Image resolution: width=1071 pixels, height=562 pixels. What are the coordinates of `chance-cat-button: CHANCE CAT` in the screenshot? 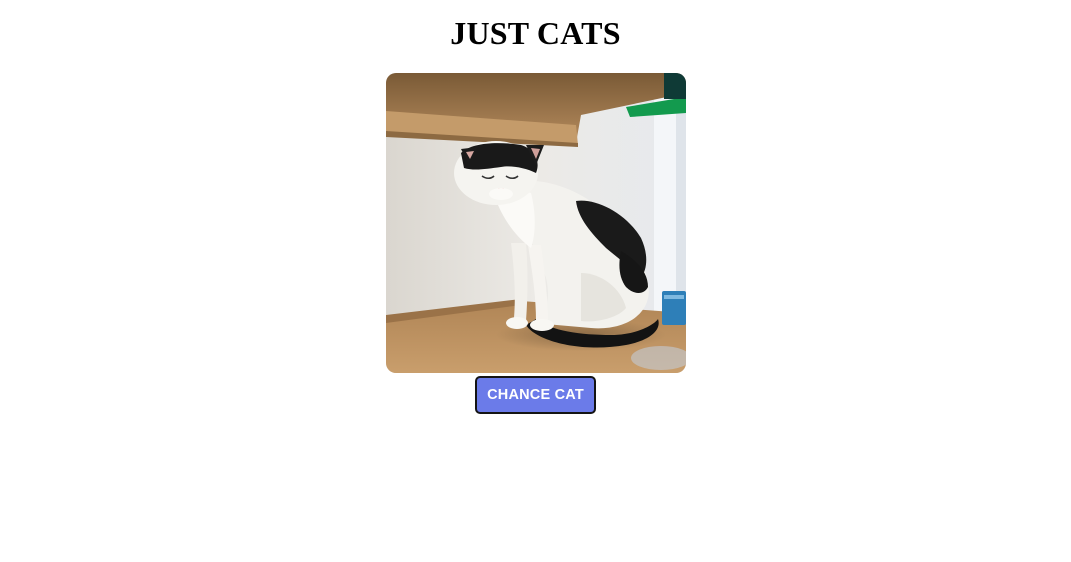 It's located at (535, 395).